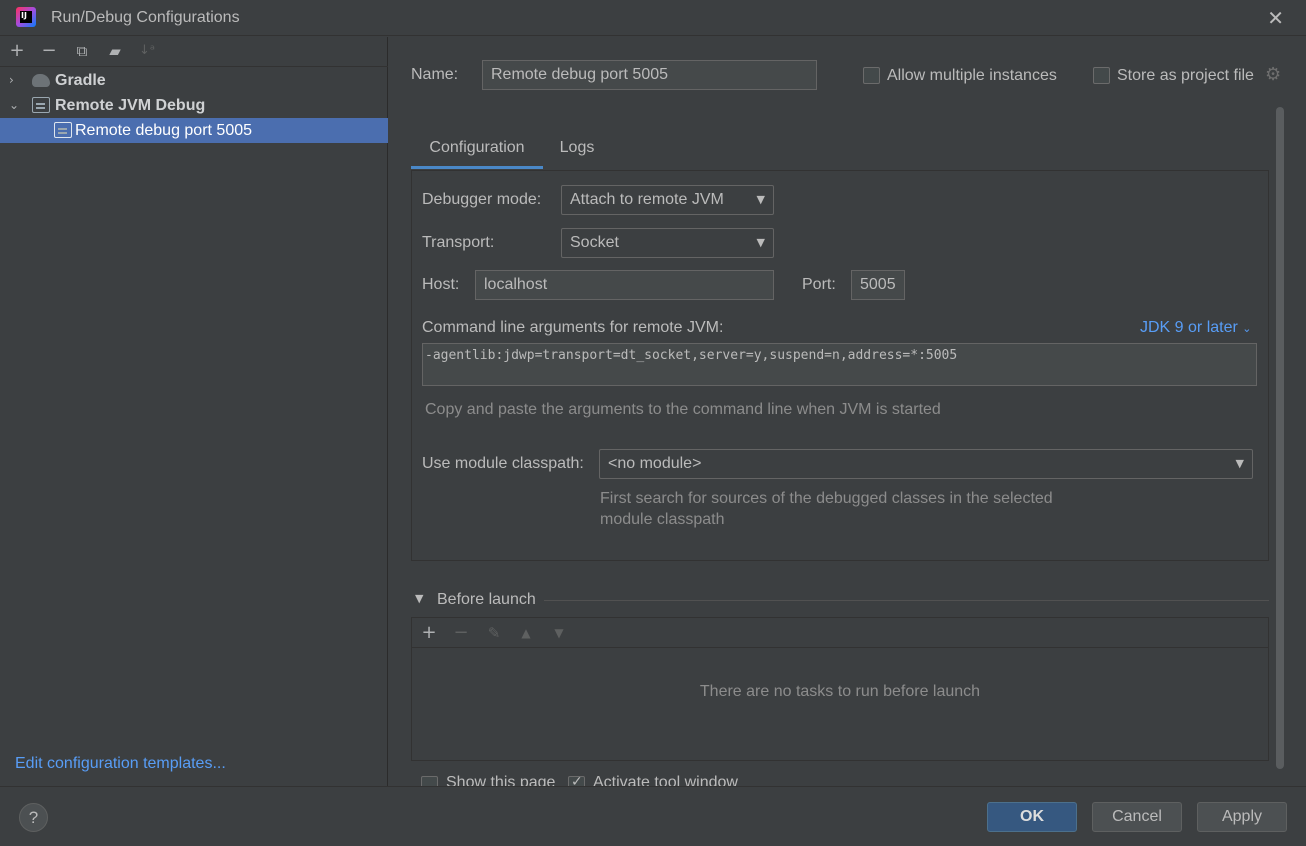 The width and height of the screenshot is (1306, 846). Describe the element at coordinates (649, 75) in the screenshot. I see `name-field: Remote debug port 5005` at that location.